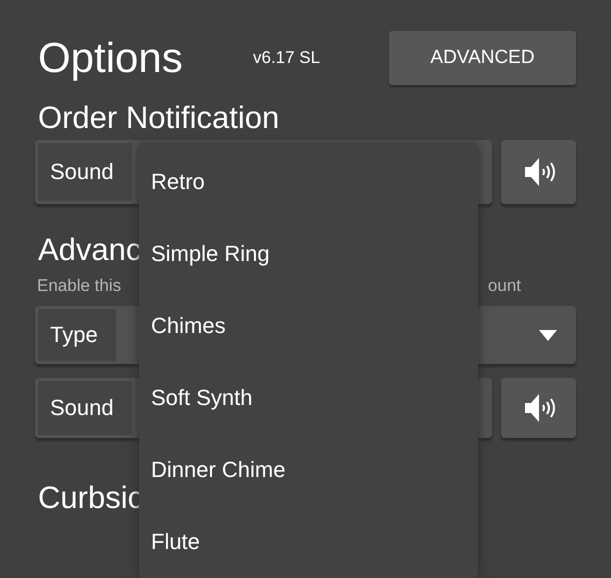  What do you see at coordinates (504, 286) in the screenshot?
I see `description-text: ount` at bounding box center [504, 286].